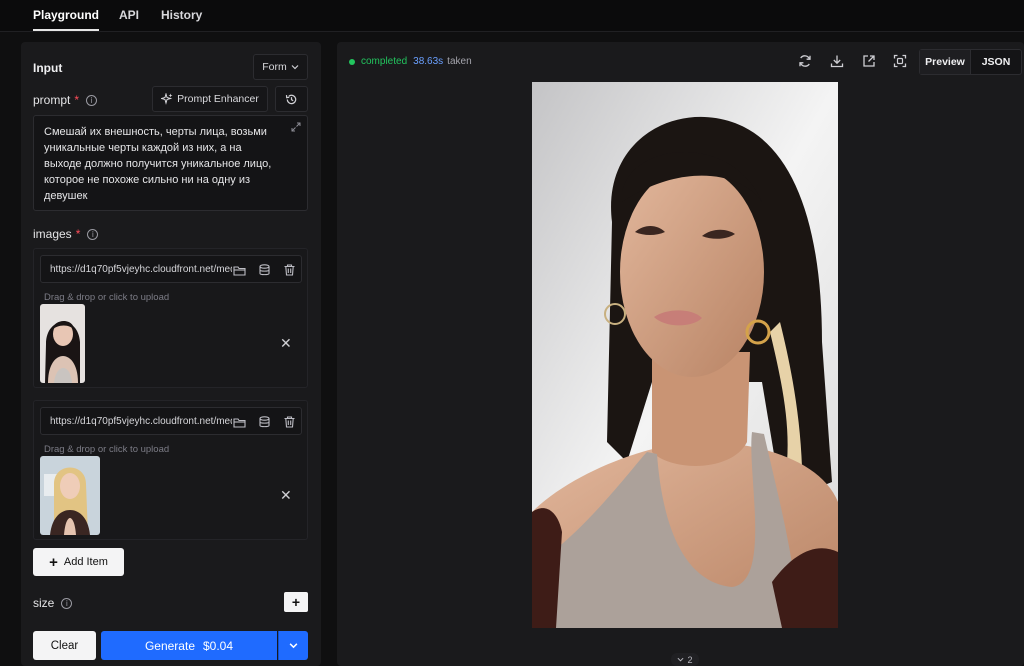 The width and height of the screenshot is (1024, 666). Describe the element at coordinates (129, 15) in the screenshot. I see `tab-api: API` at that location.